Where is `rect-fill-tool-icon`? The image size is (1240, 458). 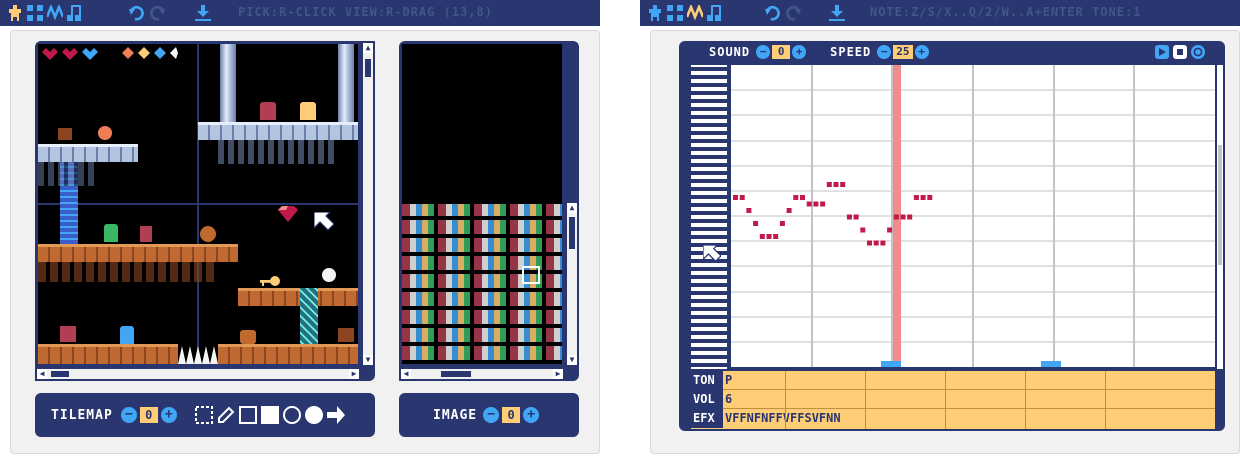
rect-fill-tool-icon is located at coordinates (269, 415).